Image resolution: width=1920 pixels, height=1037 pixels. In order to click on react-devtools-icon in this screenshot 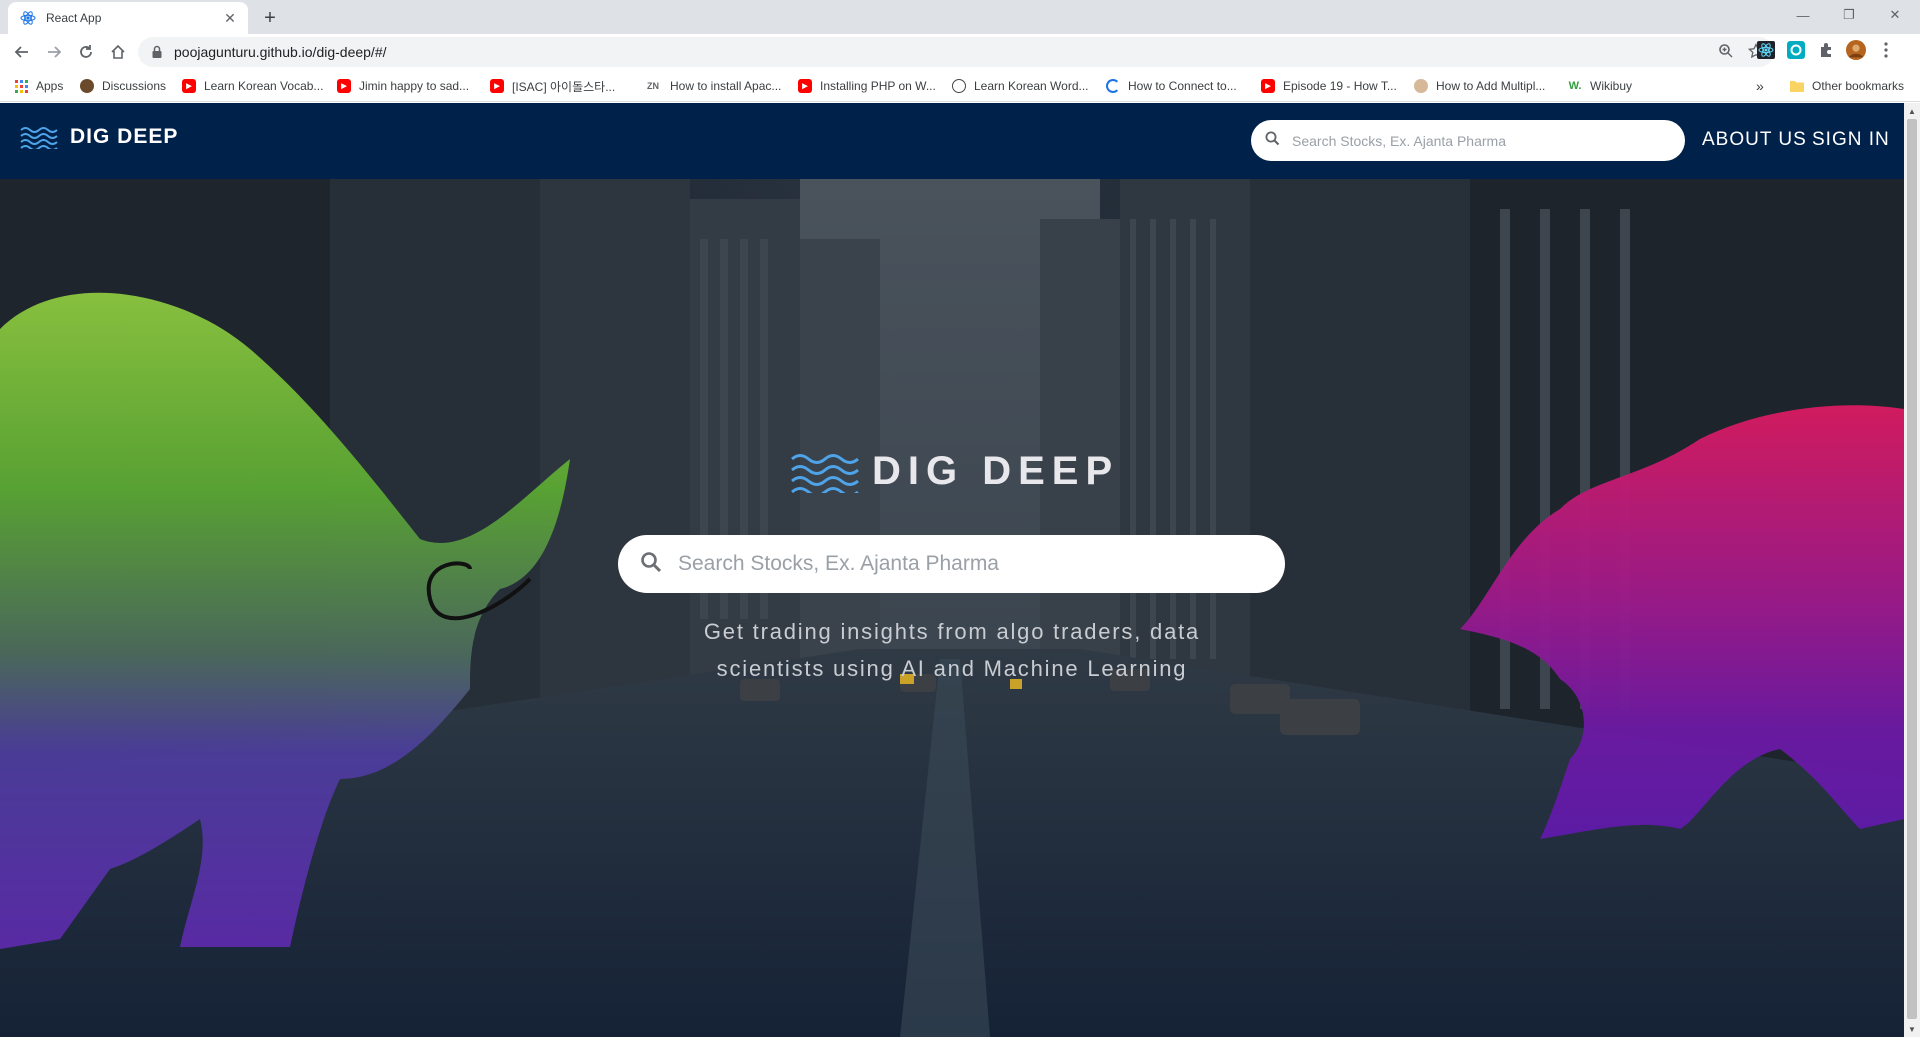, I will do `click(1766, 50)`.